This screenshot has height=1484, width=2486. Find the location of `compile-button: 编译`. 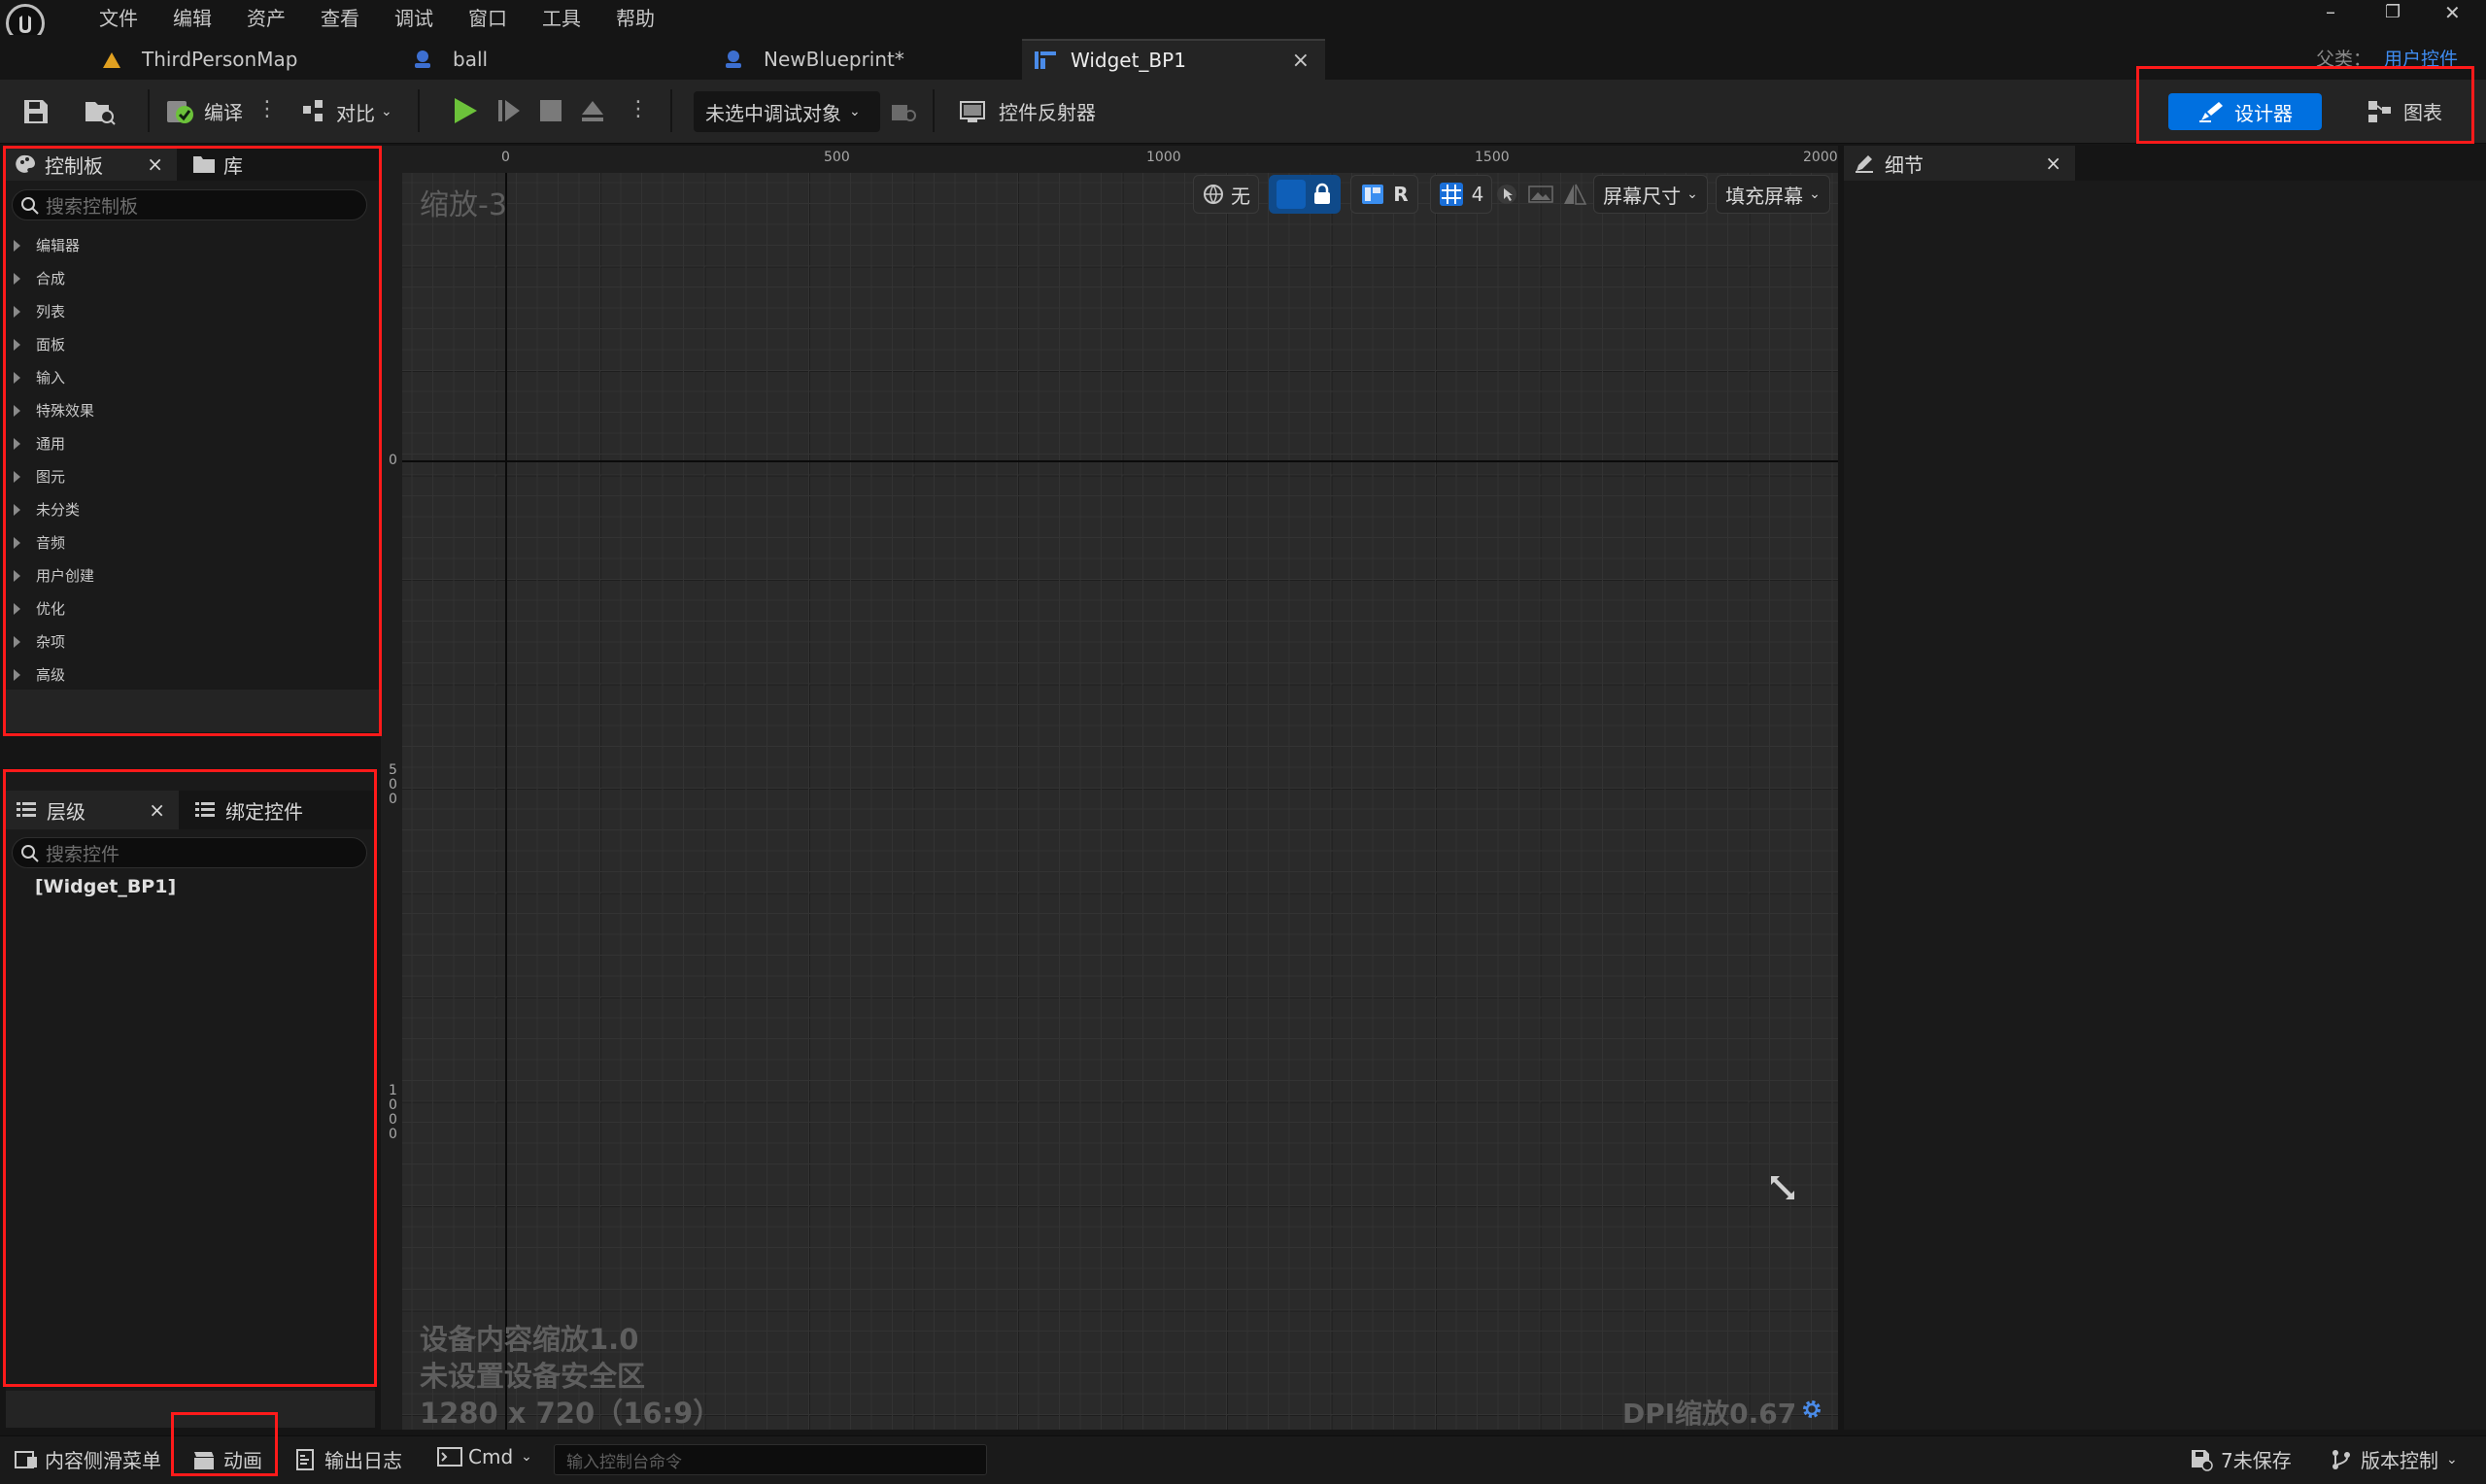

compile-button: 编译 is located at coordinates (204, 110).